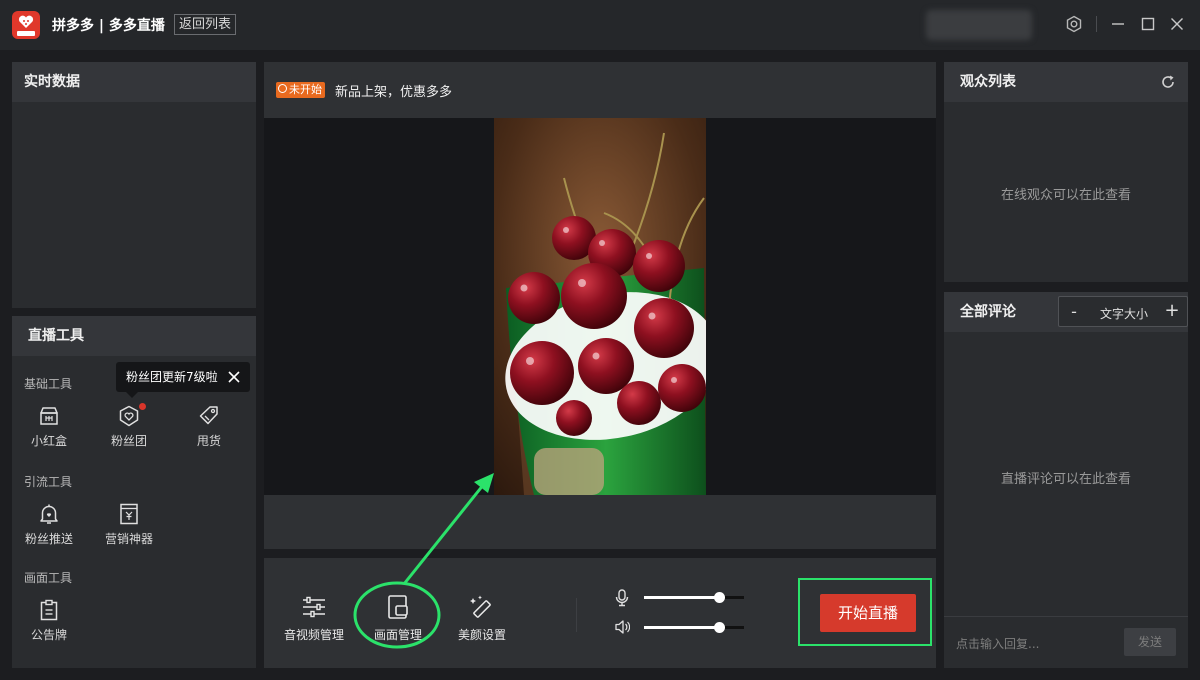  Describe the element at coordinates (394, 92) in the screenshot. I see `live-title-text: 新品上架，优惠多多` at that location.